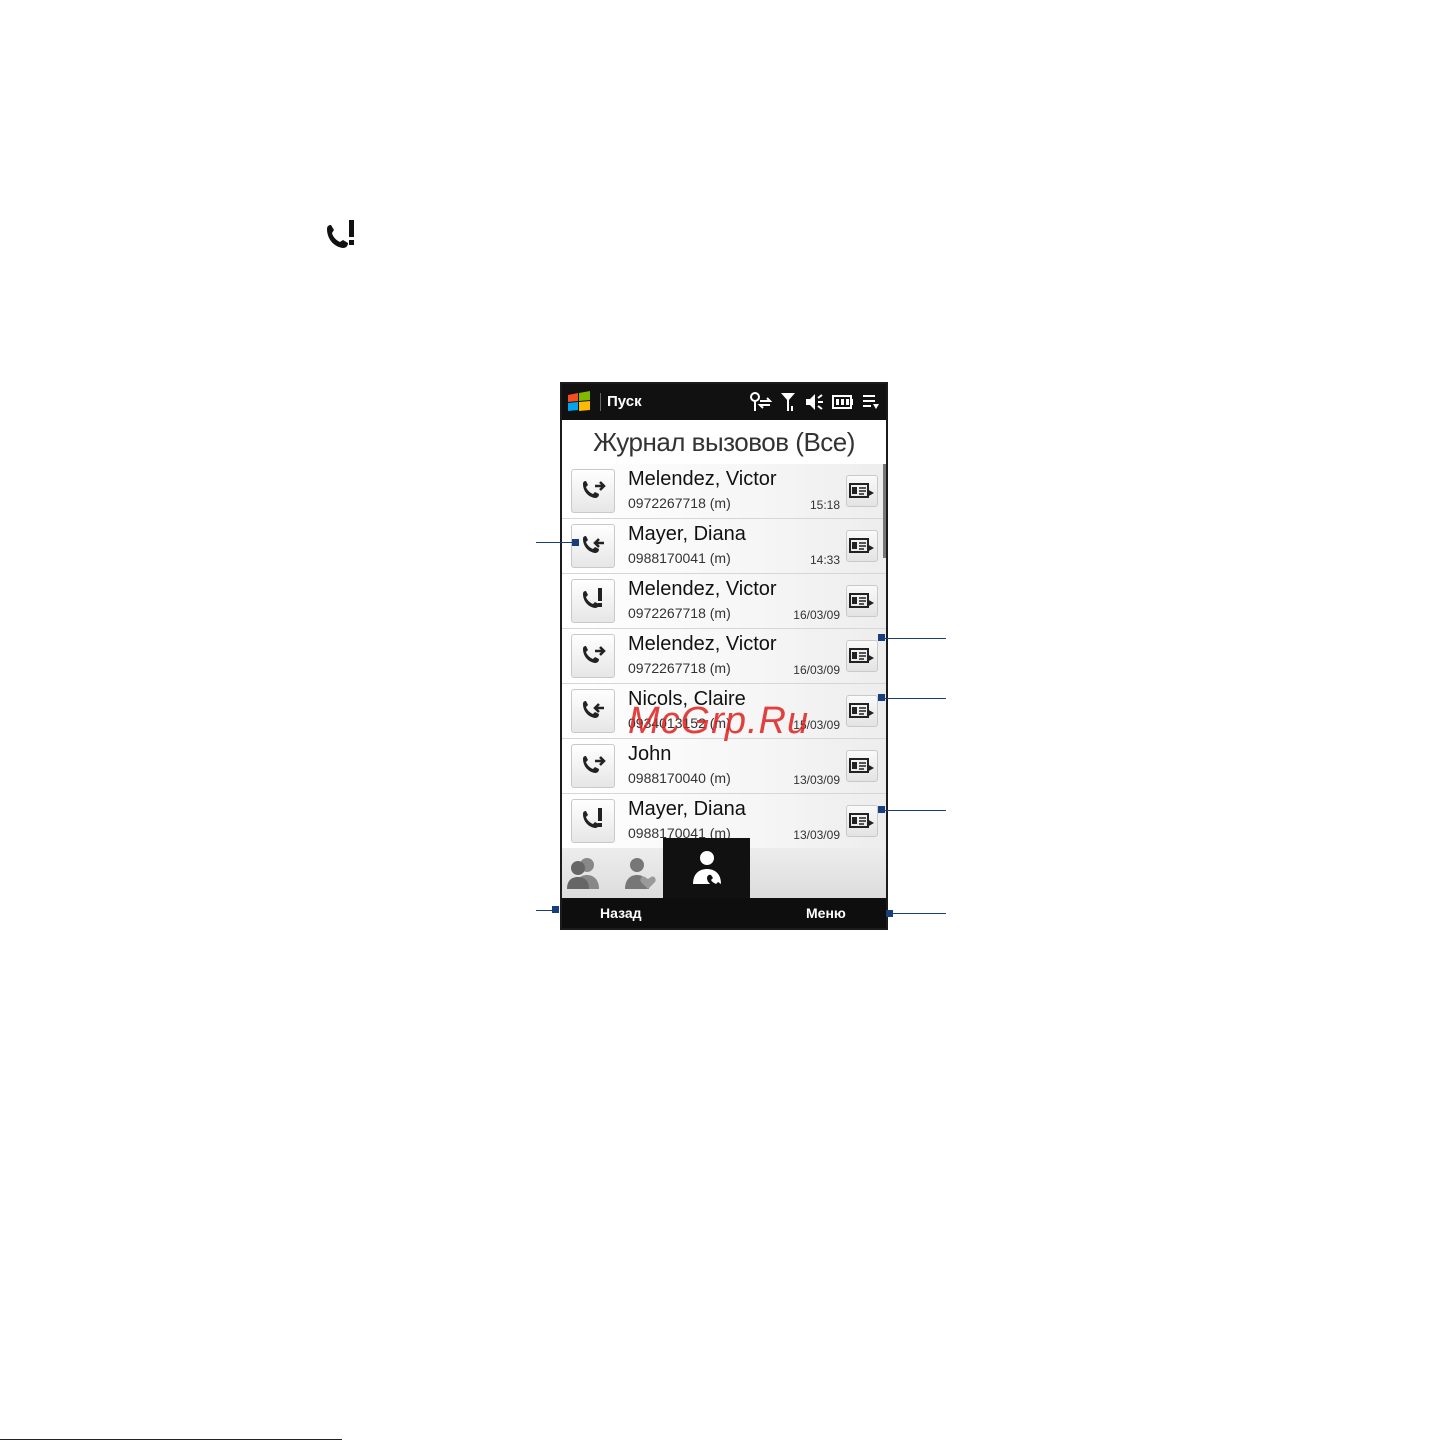  I want to click on start-label: Пуск, so click(621, 402).